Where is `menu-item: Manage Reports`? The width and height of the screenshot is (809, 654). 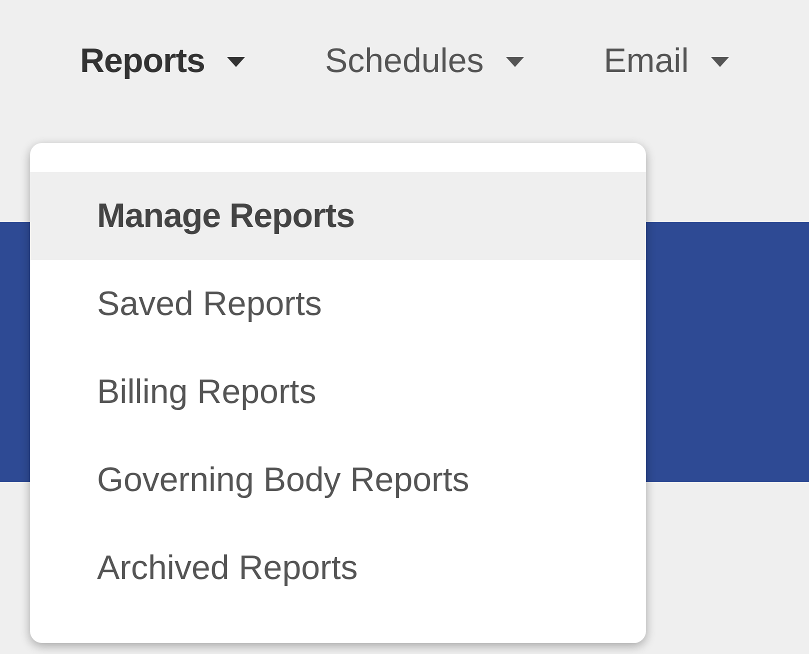 menu-item: Manage Reports is located at coordinates (338, 216).